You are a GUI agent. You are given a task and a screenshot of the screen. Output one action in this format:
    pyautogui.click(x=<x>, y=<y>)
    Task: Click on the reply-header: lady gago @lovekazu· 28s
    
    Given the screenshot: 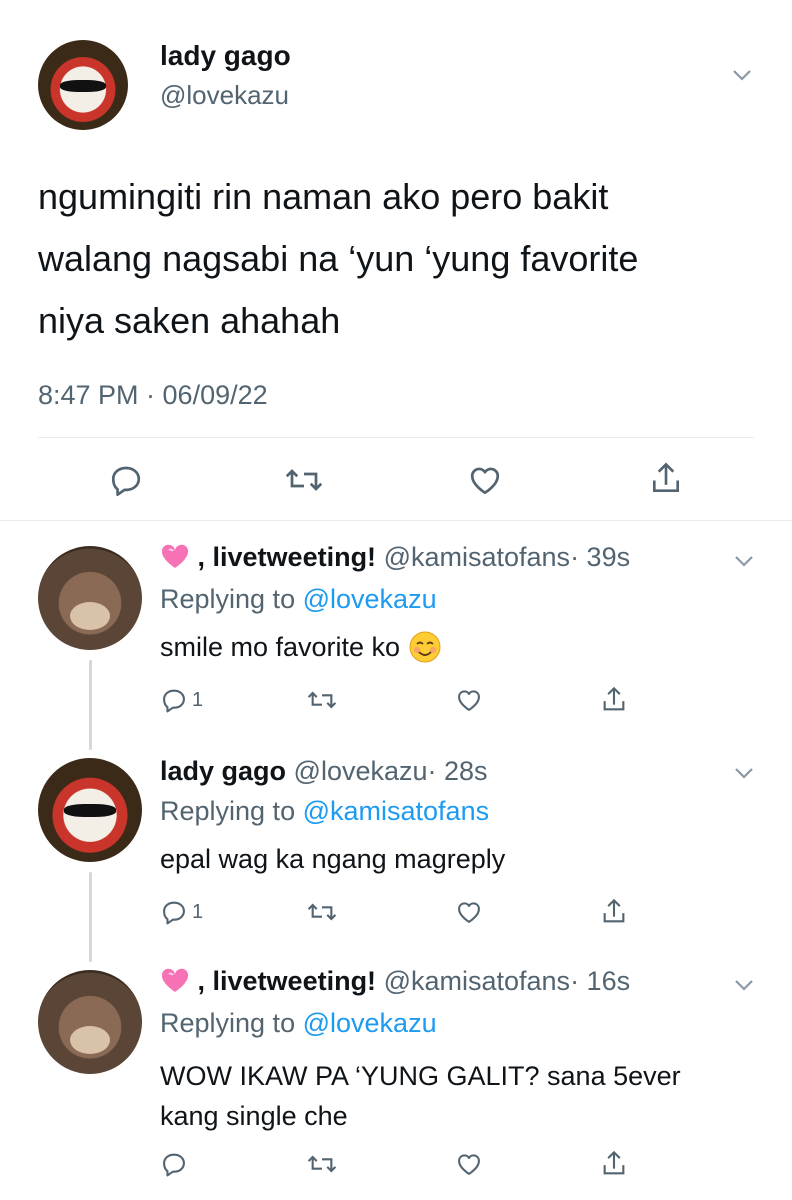 What is the action you would take?
    pyautogui.click(x=324, y=771)
    